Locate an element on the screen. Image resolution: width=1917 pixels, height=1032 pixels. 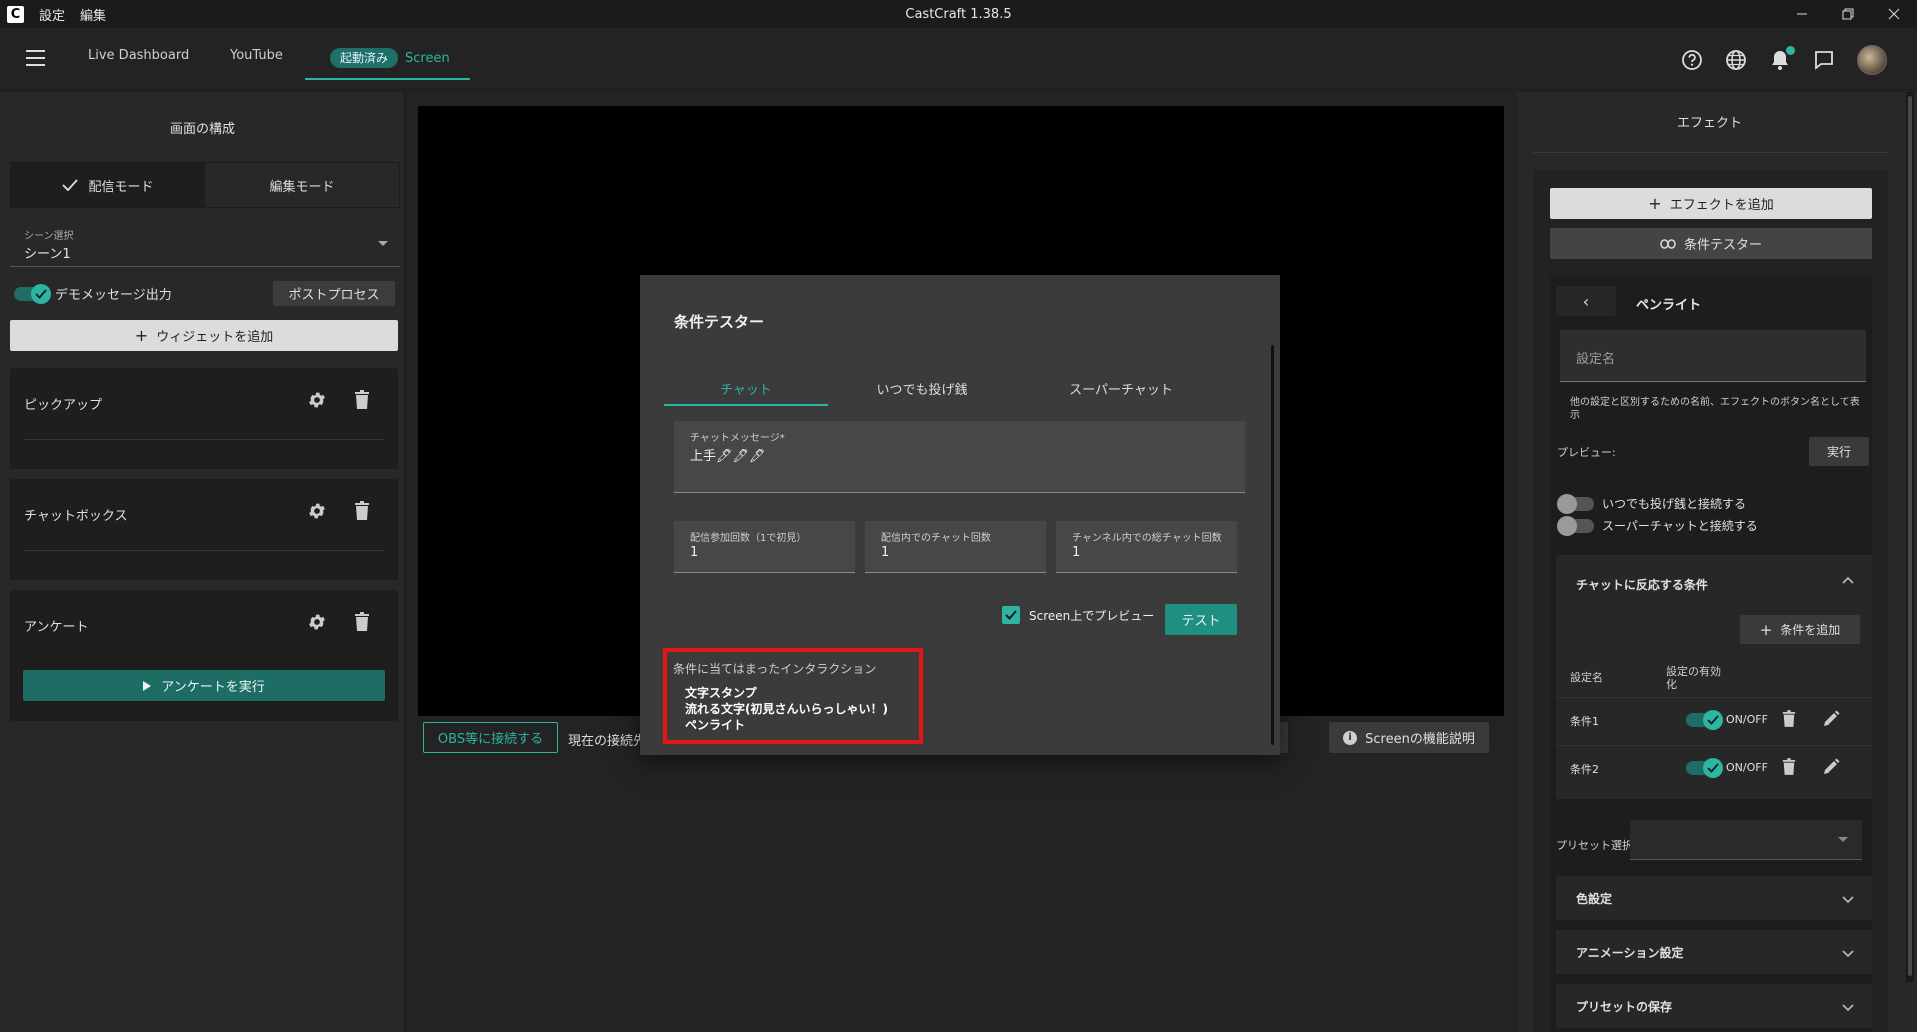
channel-chat-count-field: チャンネル内での総チャット回数 1 is located at coordinates (1146, 547).